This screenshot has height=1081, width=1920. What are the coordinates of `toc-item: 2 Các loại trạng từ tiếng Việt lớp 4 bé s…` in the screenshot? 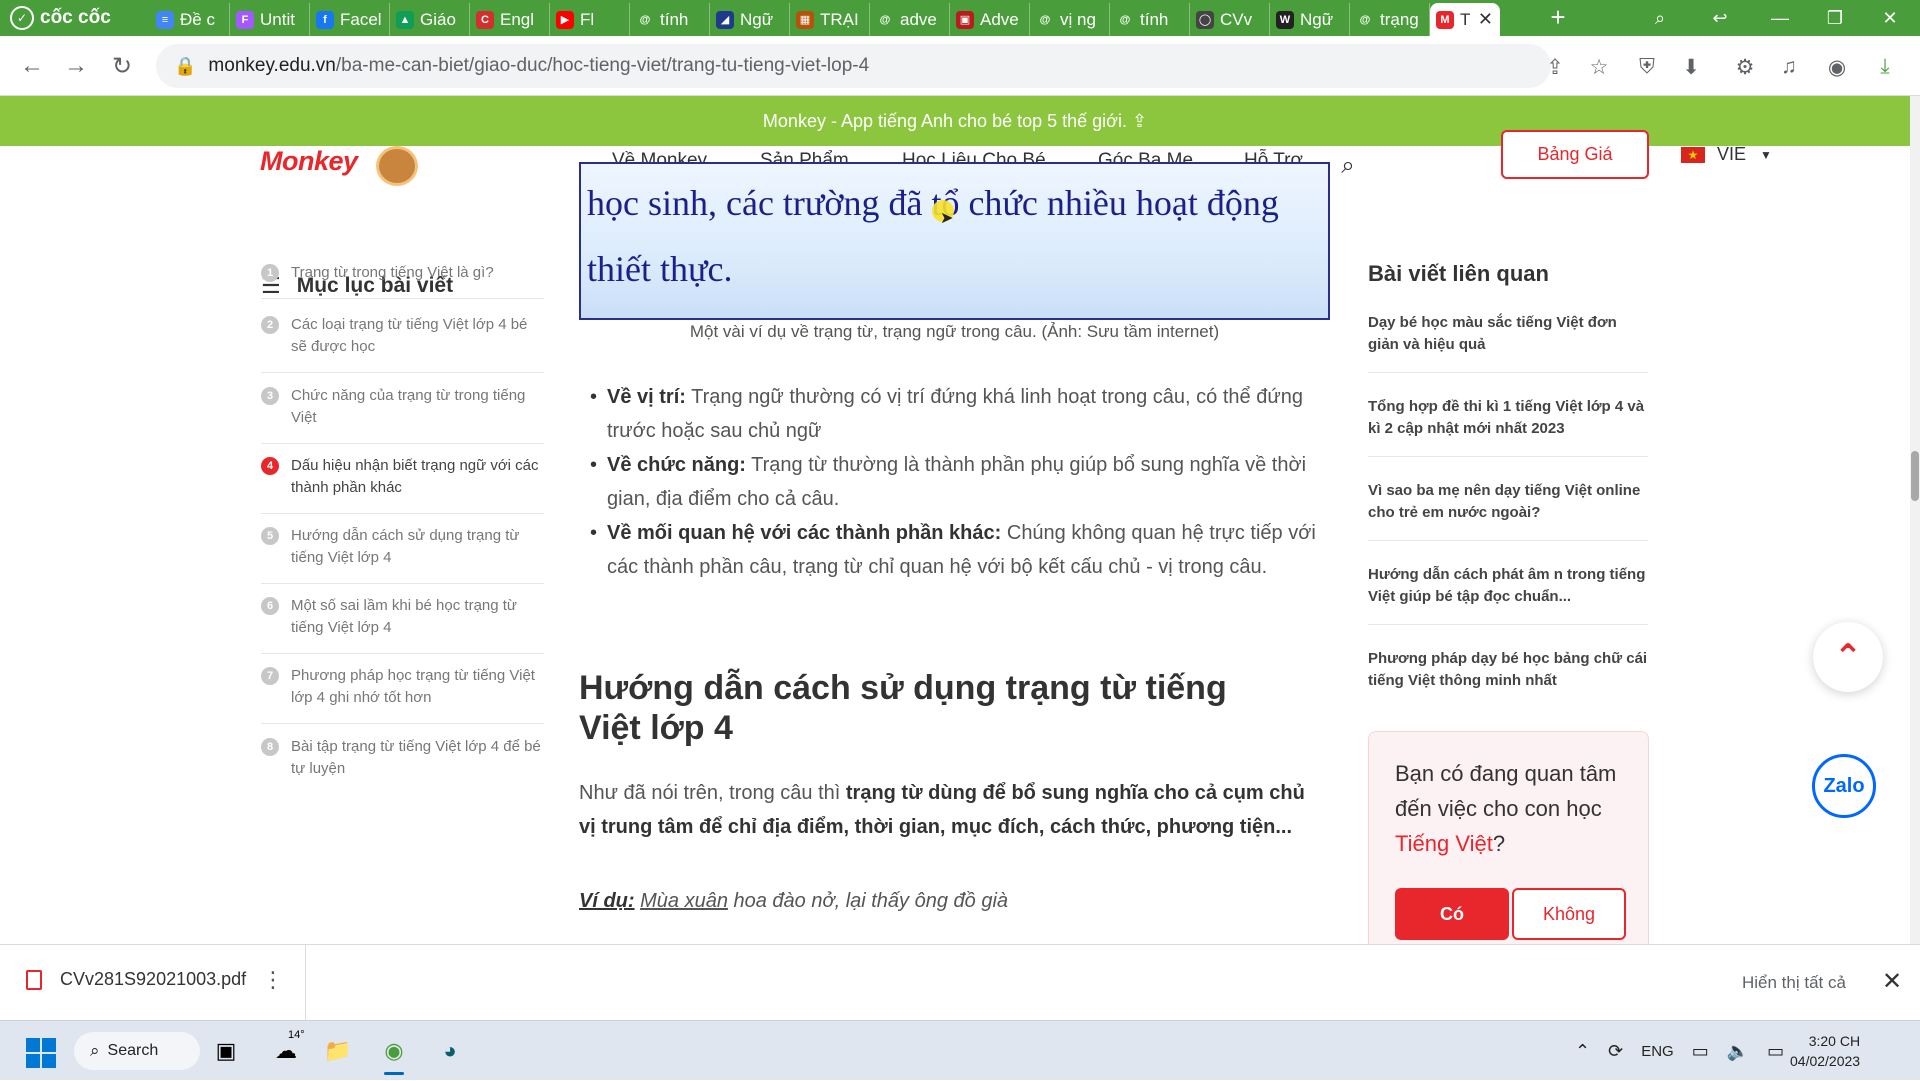 It's located at (402, 343).